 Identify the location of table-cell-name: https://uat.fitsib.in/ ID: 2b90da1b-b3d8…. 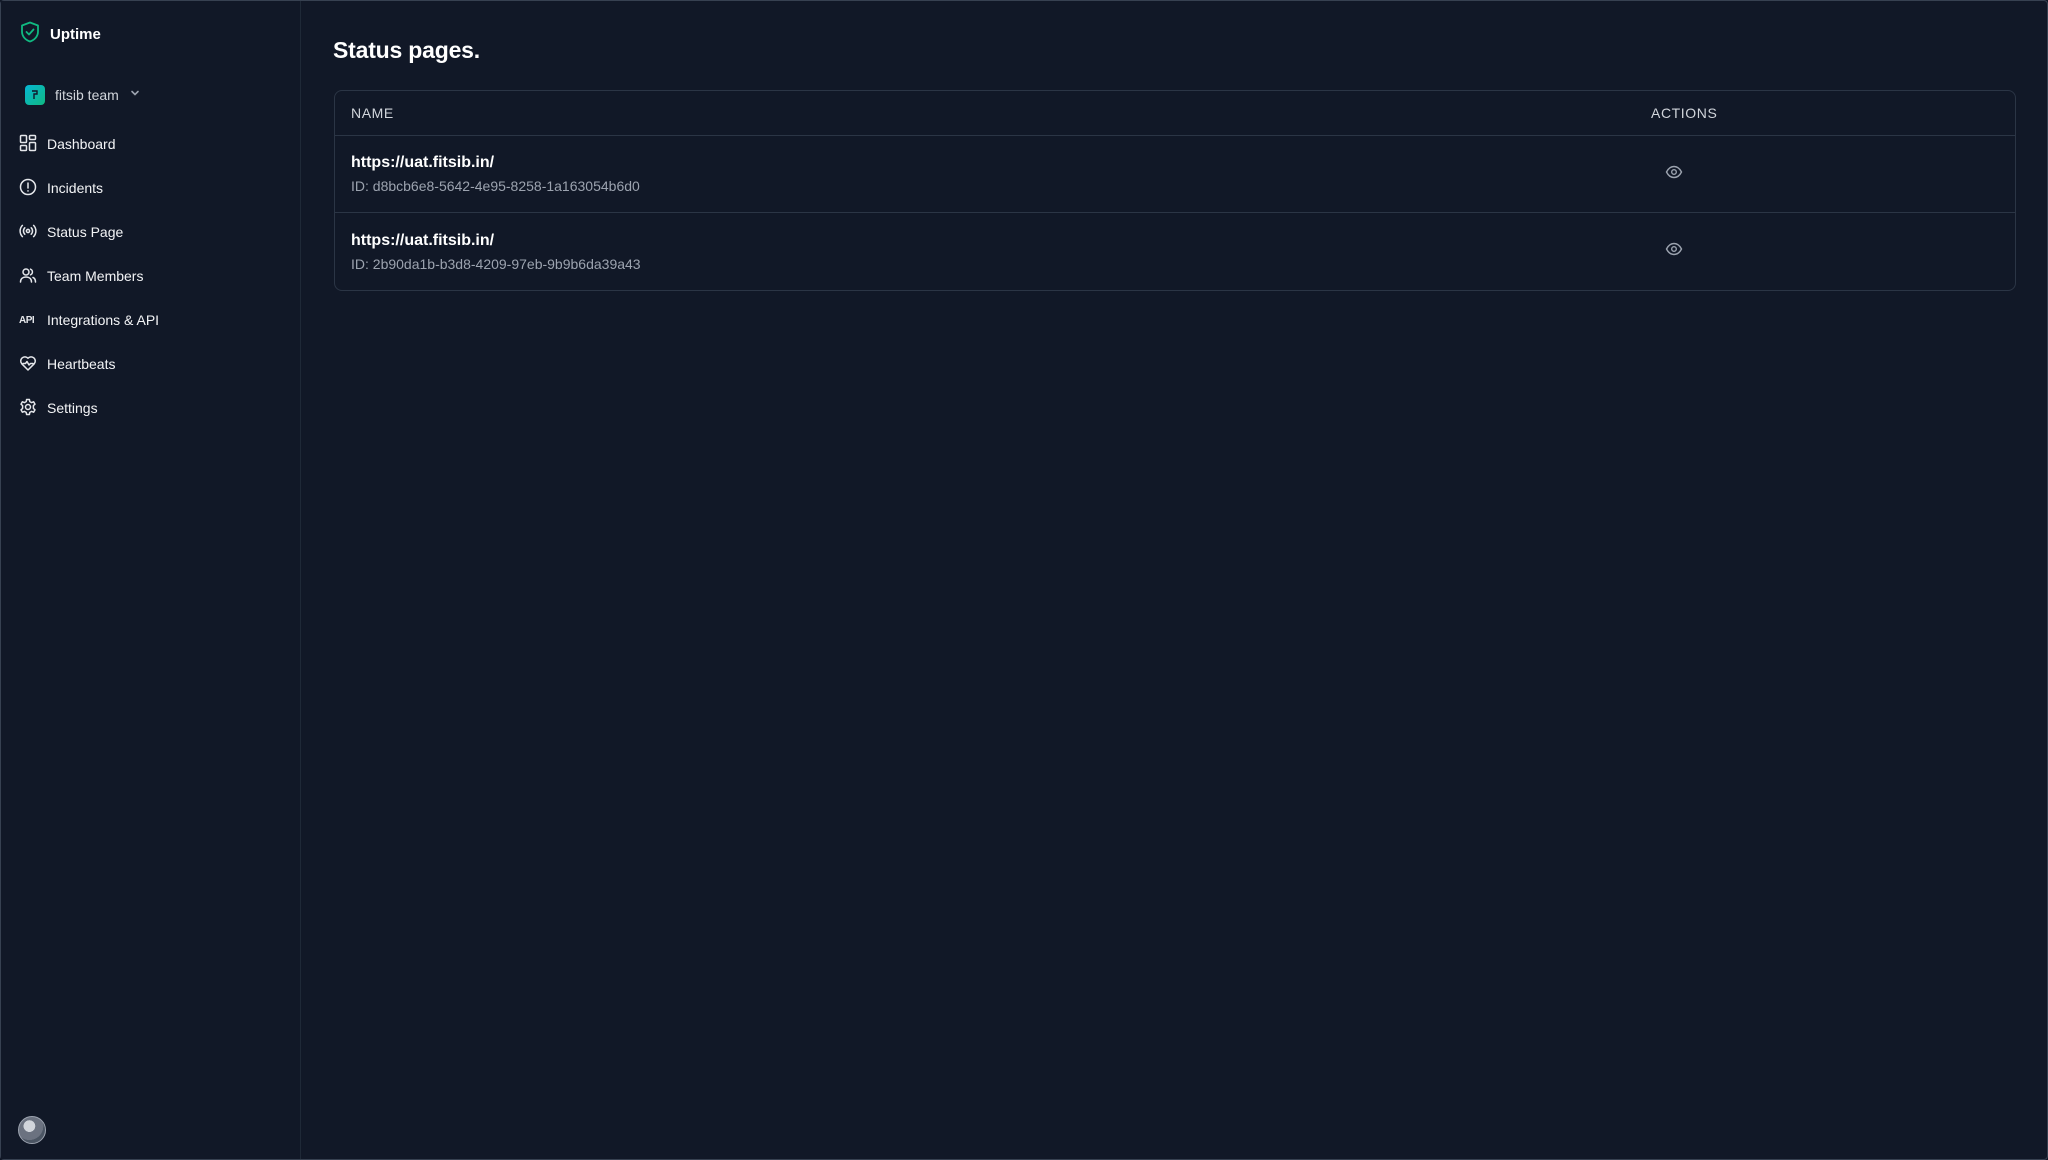
(993, 252).